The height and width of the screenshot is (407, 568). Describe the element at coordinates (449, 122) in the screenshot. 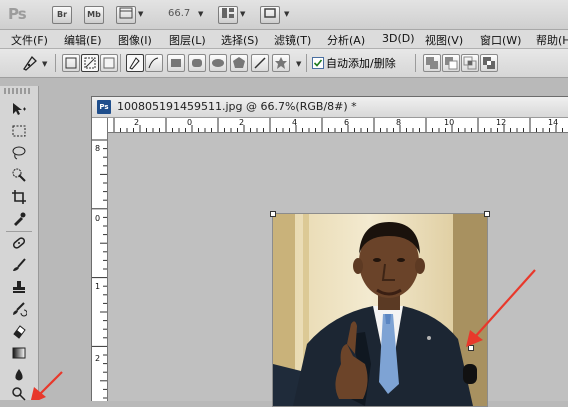

I see `ruler-label: 10` at that location.